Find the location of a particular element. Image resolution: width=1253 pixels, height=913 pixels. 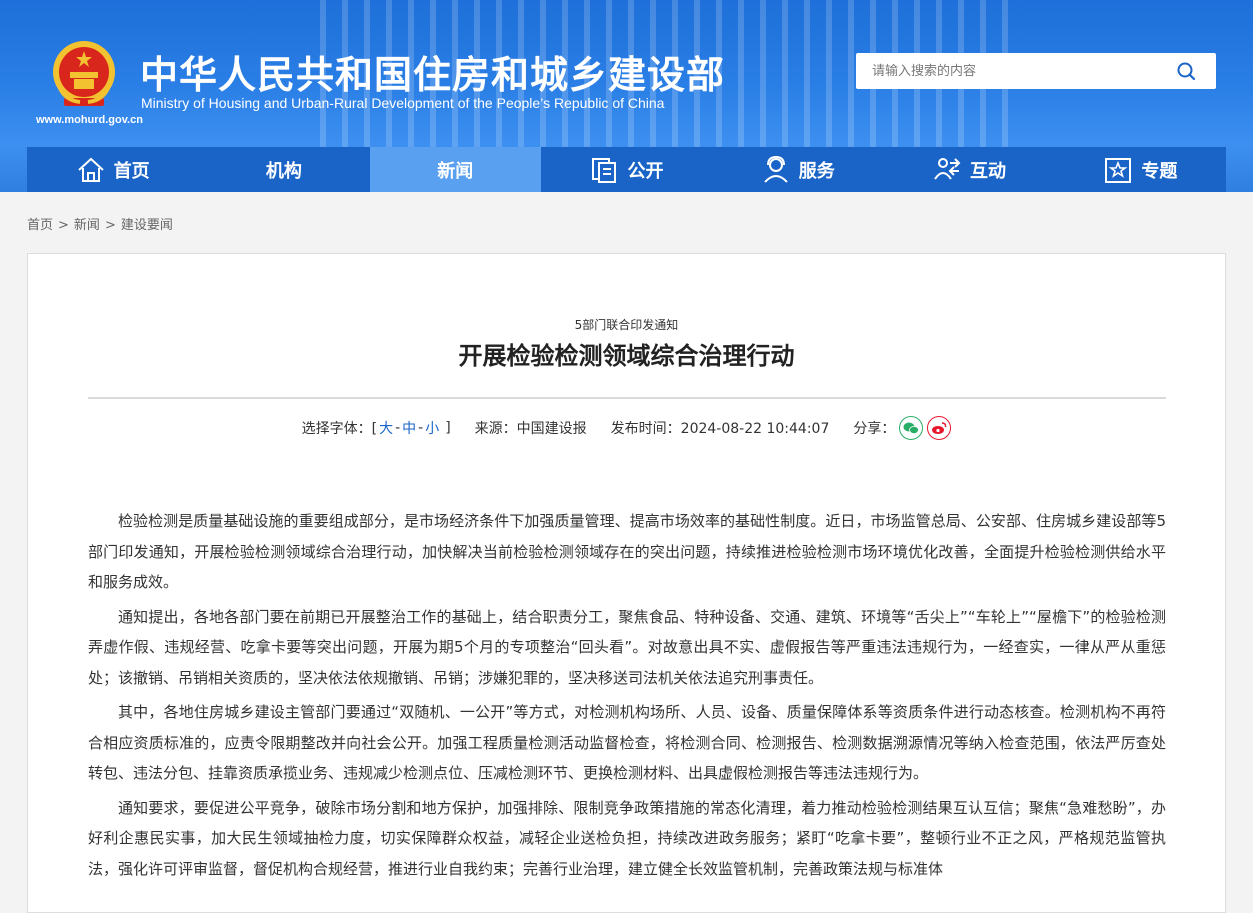

font-size-small-link: 小 is located at coordinates (432, 428).